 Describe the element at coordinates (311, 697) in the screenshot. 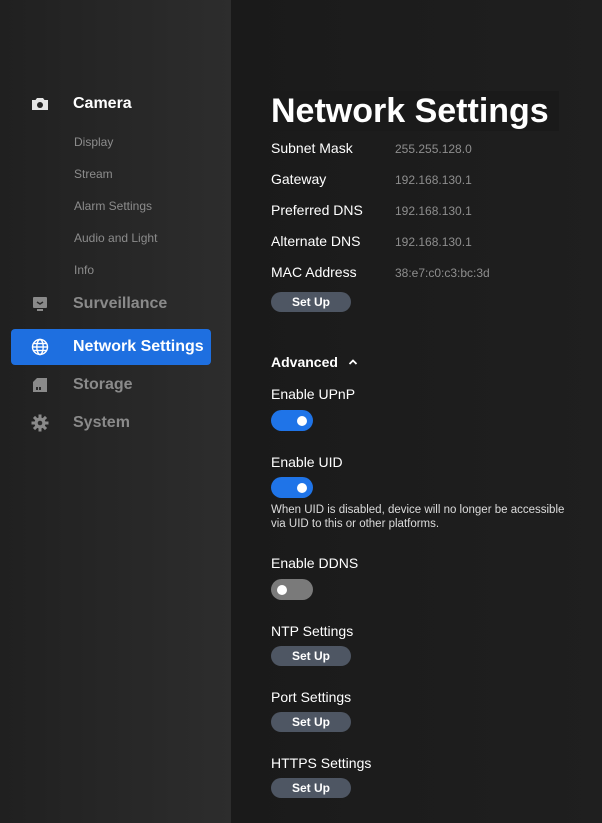

I see `port-settings-label: Port Settings` at that location.